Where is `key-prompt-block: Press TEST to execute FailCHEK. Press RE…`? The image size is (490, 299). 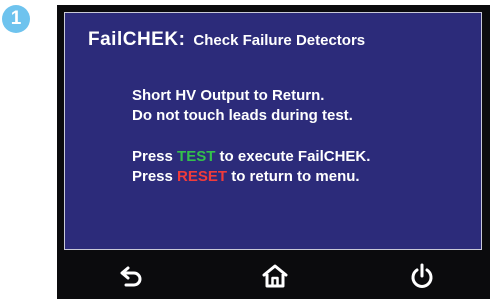
key-prompt-block: Press TEST to execute FailCHEK. Press RE… is located at coordinates (251, 167).